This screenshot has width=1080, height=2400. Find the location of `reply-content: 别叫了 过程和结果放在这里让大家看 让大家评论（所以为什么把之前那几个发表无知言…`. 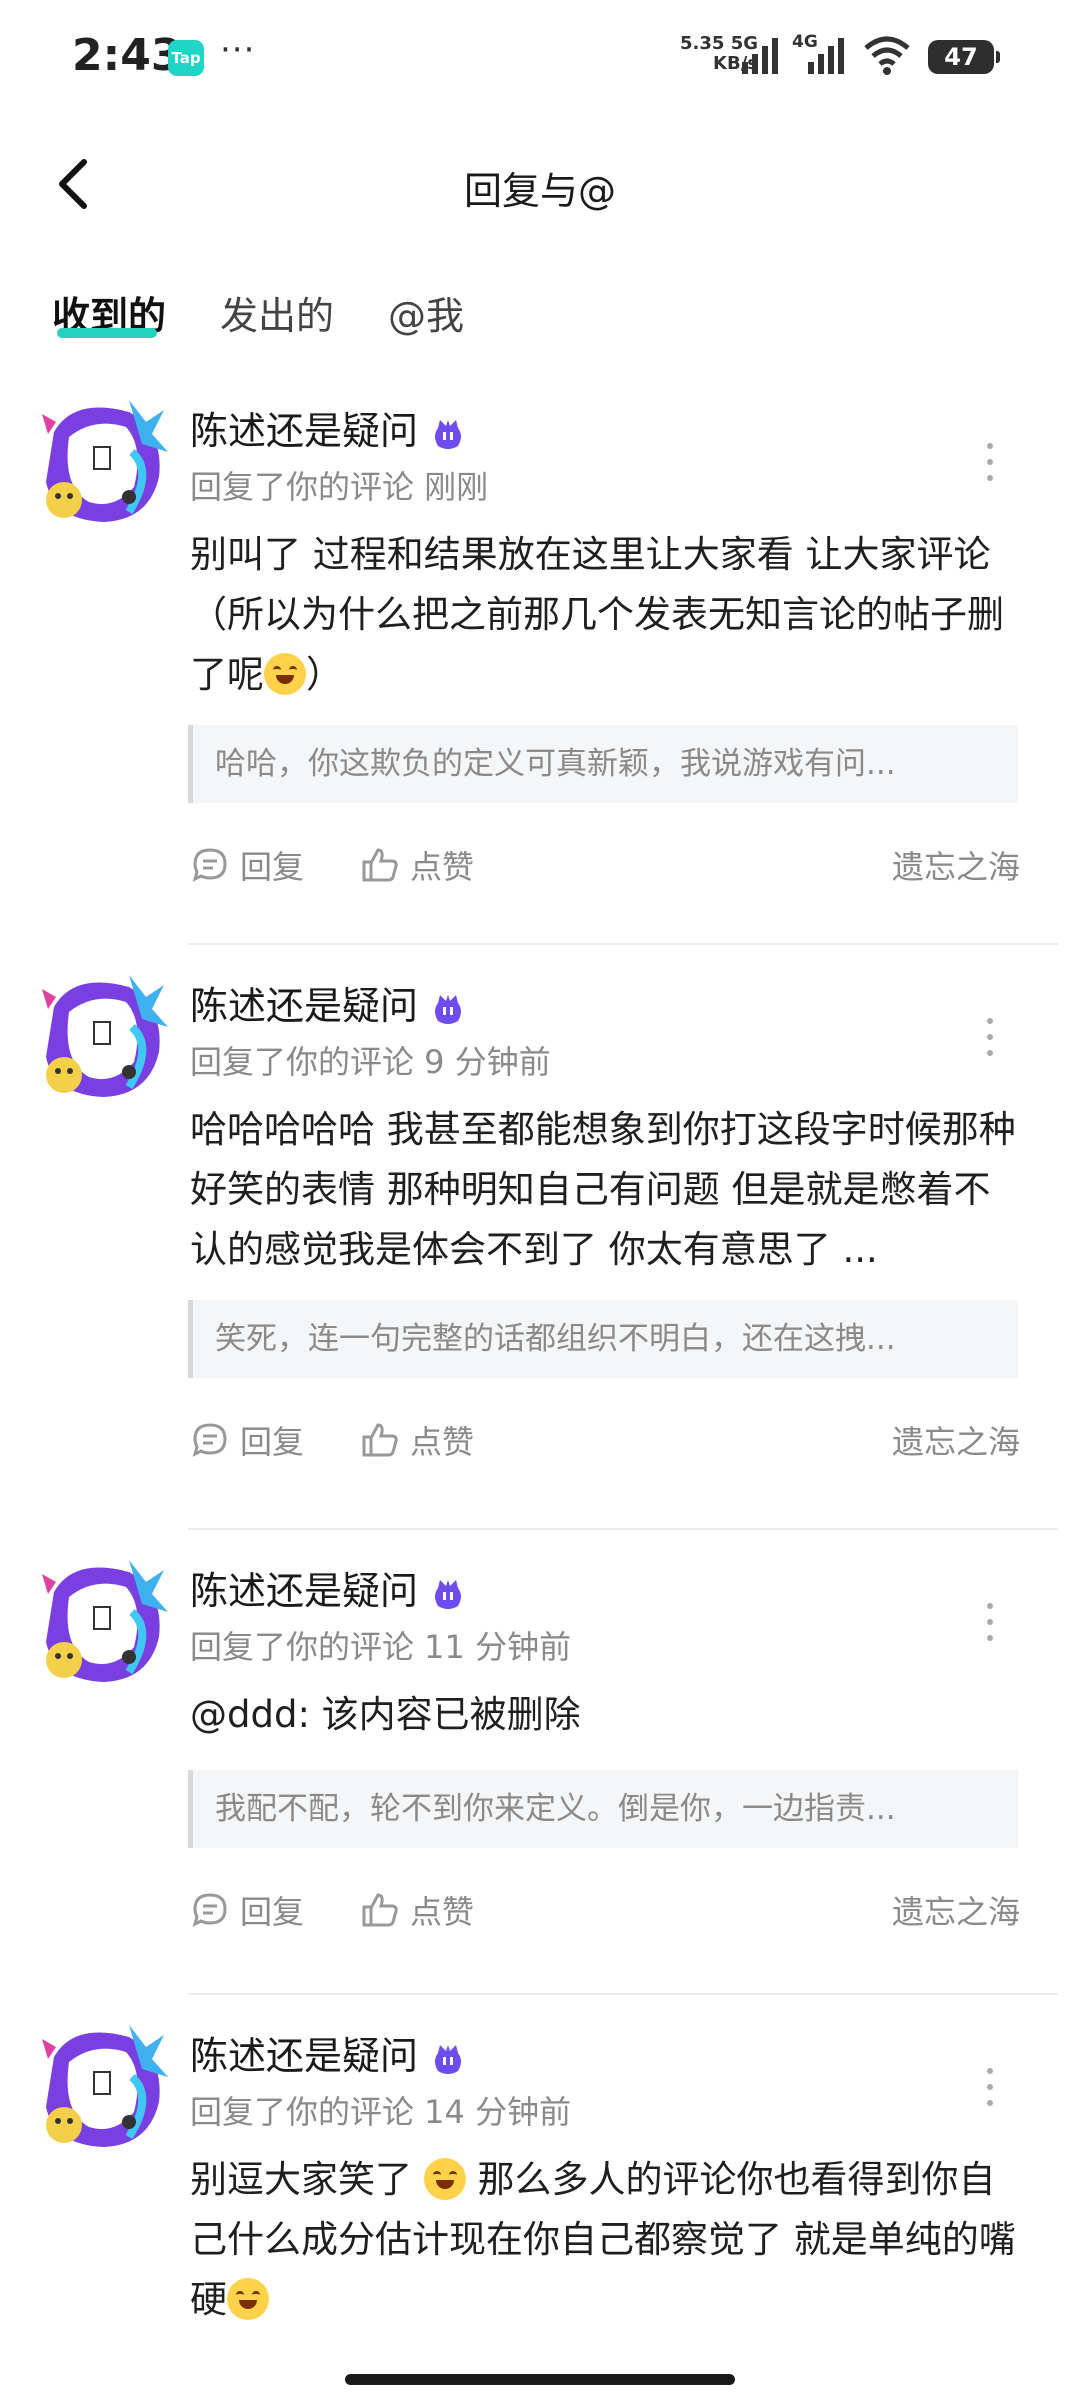

reply-content: 别叫了 过程和结果放在这里让大家看 让大家评论（所以为什么把之前那几个发表无知言… is located at coordinates (605, 615).